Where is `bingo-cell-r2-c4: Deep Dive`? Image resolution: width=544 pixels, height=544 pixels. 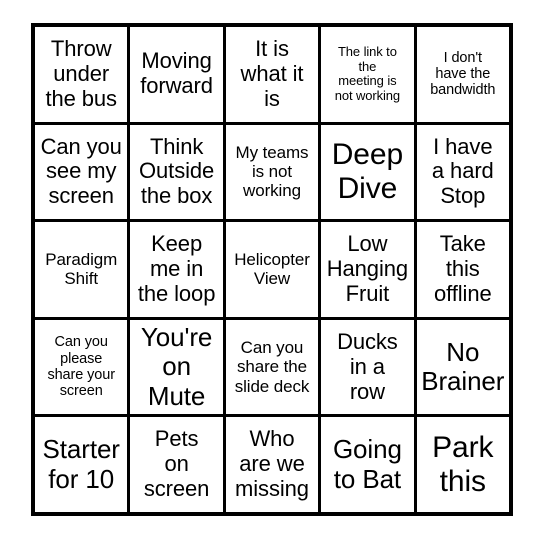
bingo-cell-r2-c4: Deep Dive is located at coordinates (367, 172).